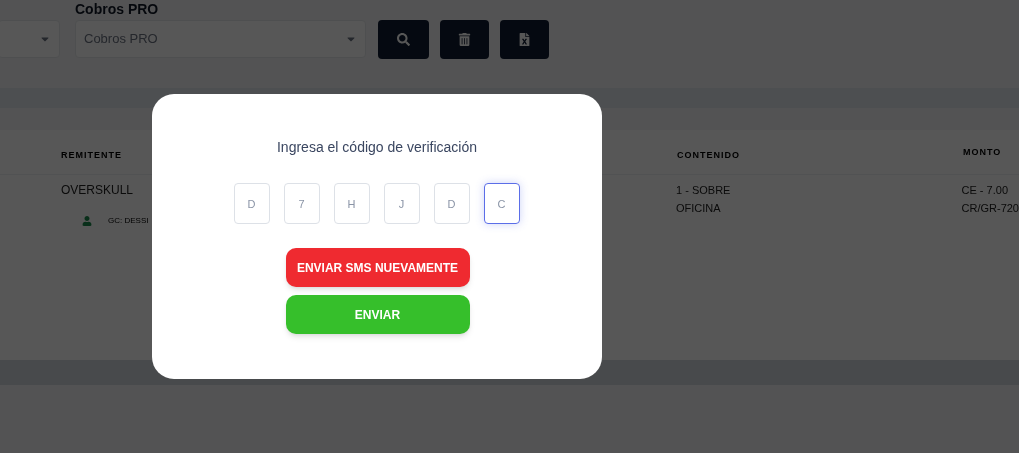 The width and height of the screenshot is (1019, 453). I want to click on excel-button, so click(524, 39).